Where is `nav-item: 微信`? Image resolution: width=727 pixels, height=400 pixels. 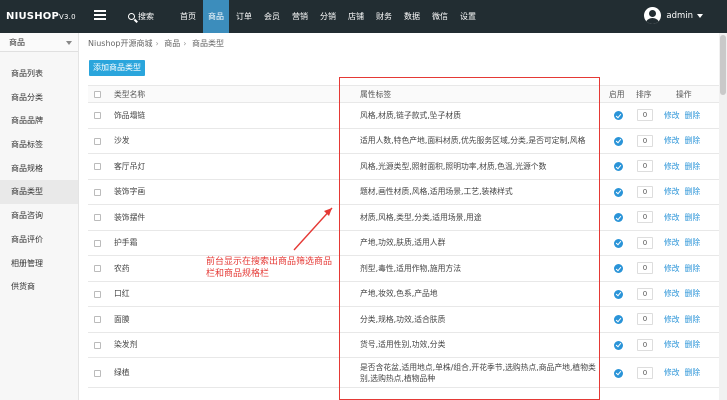 nav-item: 微信 is located at coordinates (440, 16).